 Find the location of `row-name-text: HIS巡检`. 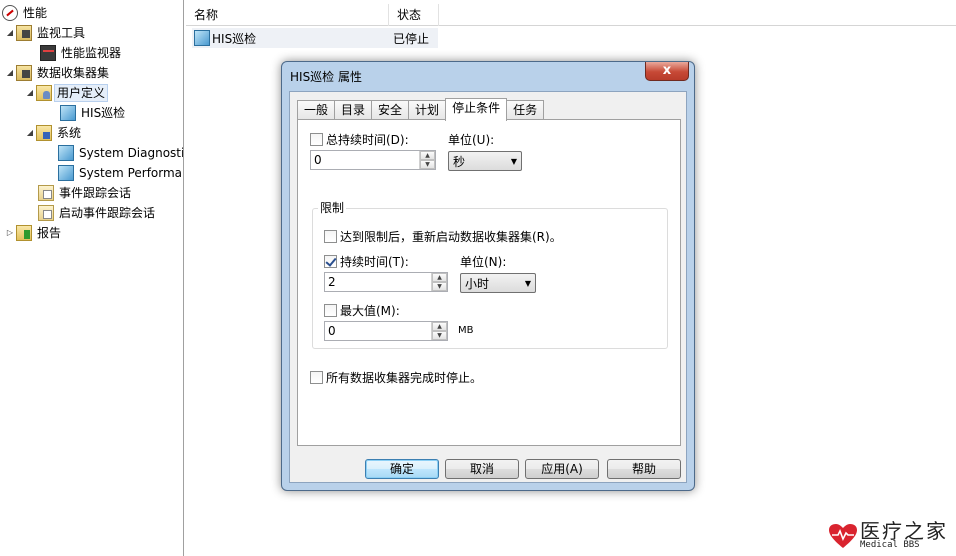

row-name-text: HIS巡检 is located at coordinates (234, 38).